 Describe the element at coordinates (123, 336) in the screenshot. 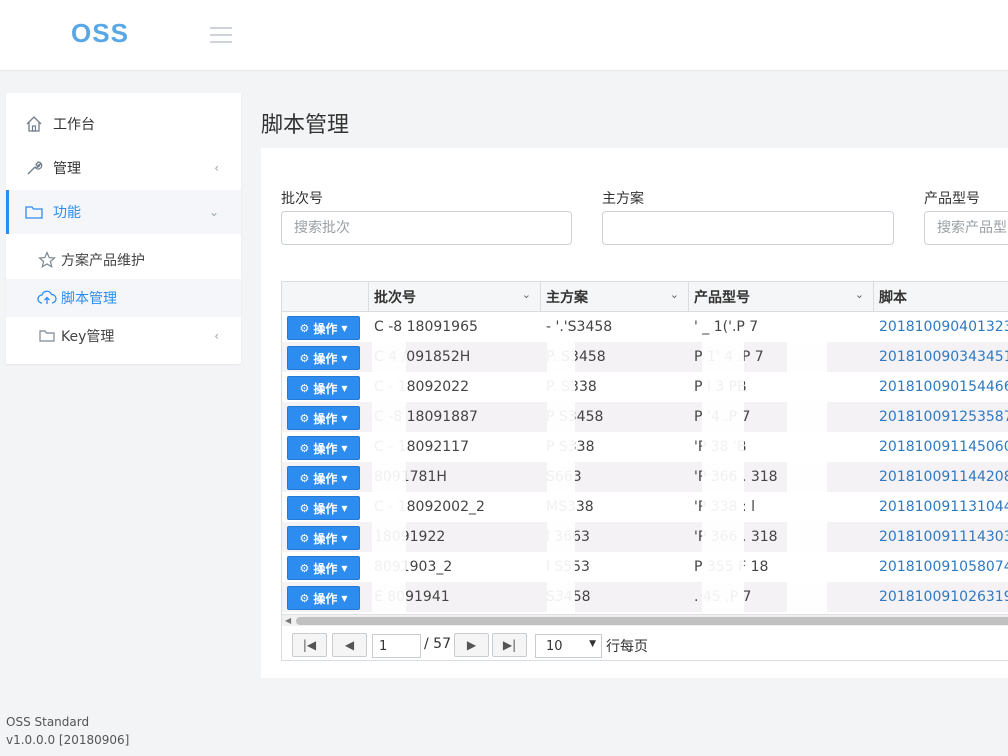

I see `sidebar-subitem-key-management: Key管理 ‹` at that location.